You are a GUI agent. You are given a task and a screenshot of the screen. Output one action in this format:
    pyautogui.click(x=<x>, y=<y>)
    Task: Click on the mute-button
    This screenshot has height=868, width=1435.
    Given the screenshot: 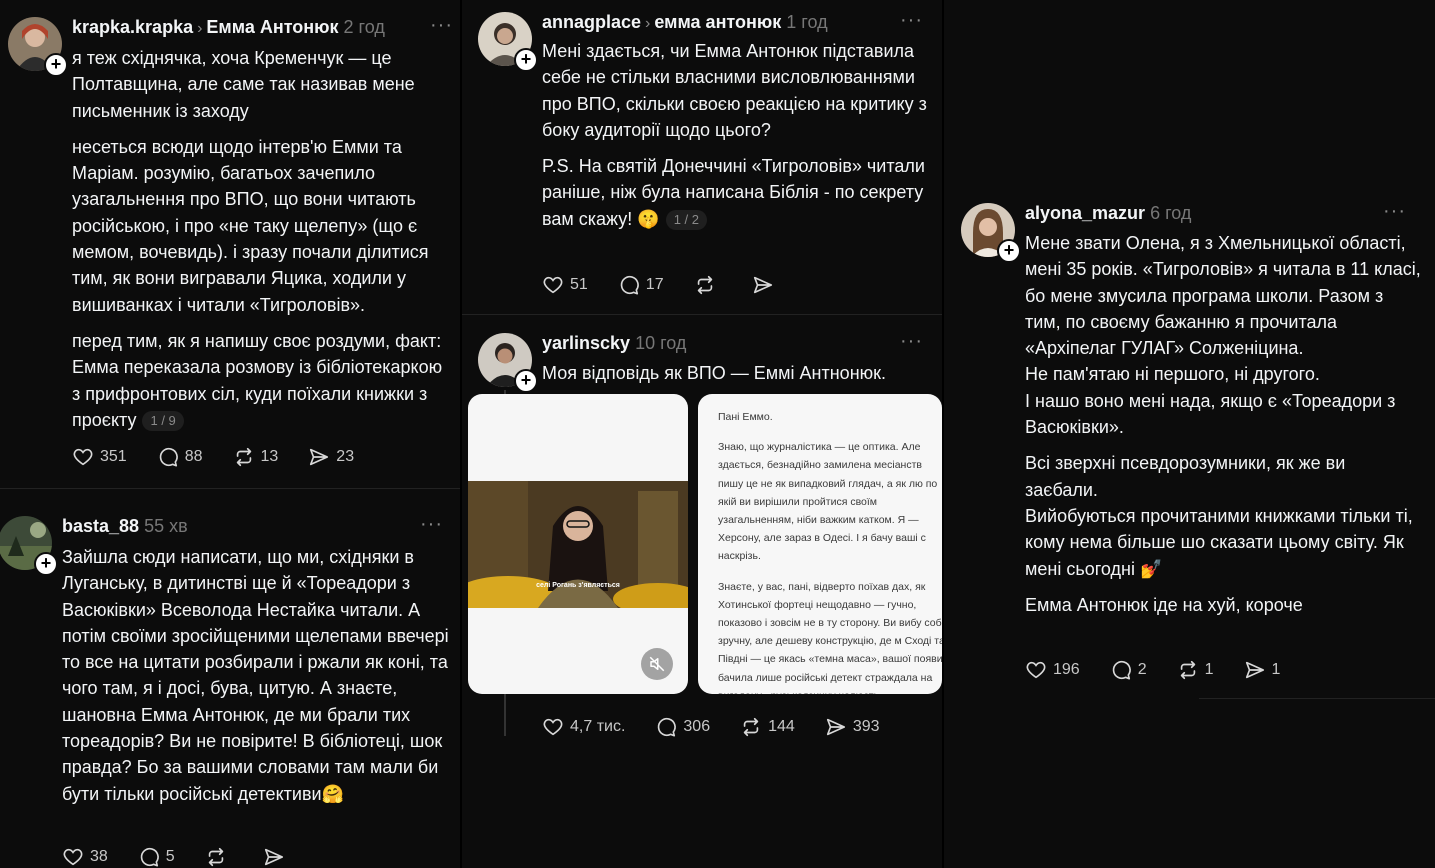 What is the action you would take?
    pyautogui.click(x=657, y=664)
    